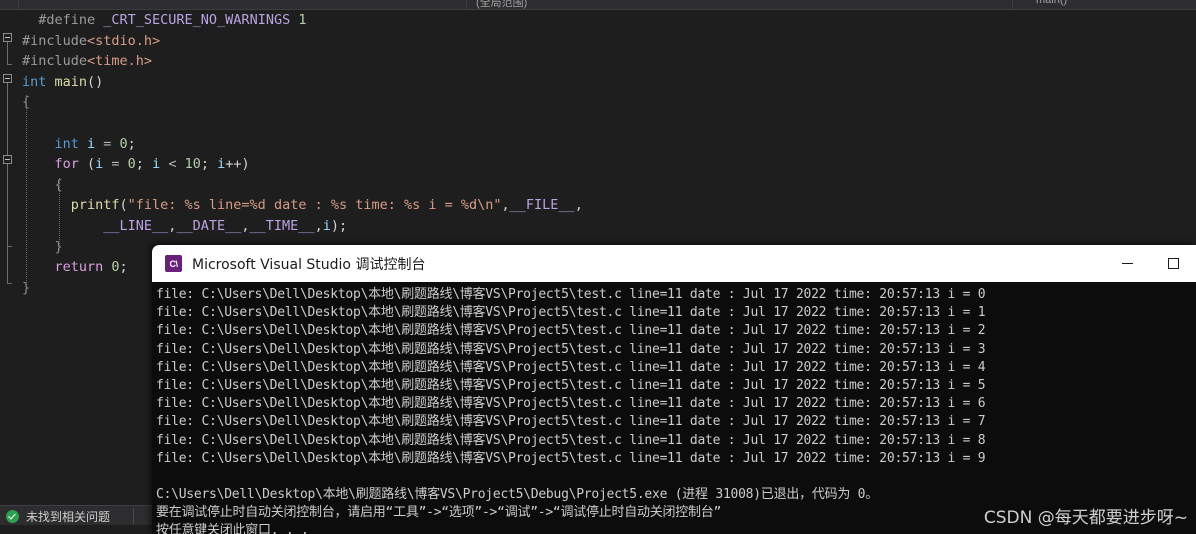 The height and width of the screenshot is (534, 1196). I want to click on code-line: #include<stdio.h>, so click(91, 41).